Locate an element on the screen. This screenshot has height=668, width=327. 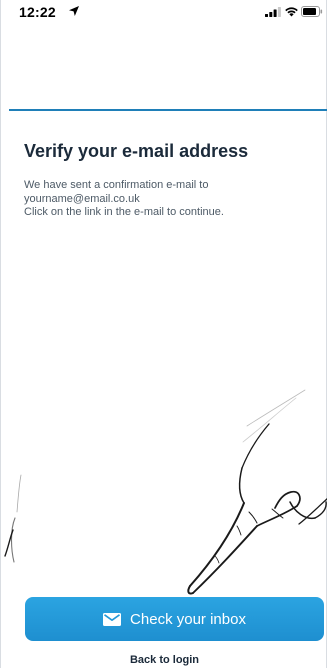
header-divider is located at coordinates (168, 110).